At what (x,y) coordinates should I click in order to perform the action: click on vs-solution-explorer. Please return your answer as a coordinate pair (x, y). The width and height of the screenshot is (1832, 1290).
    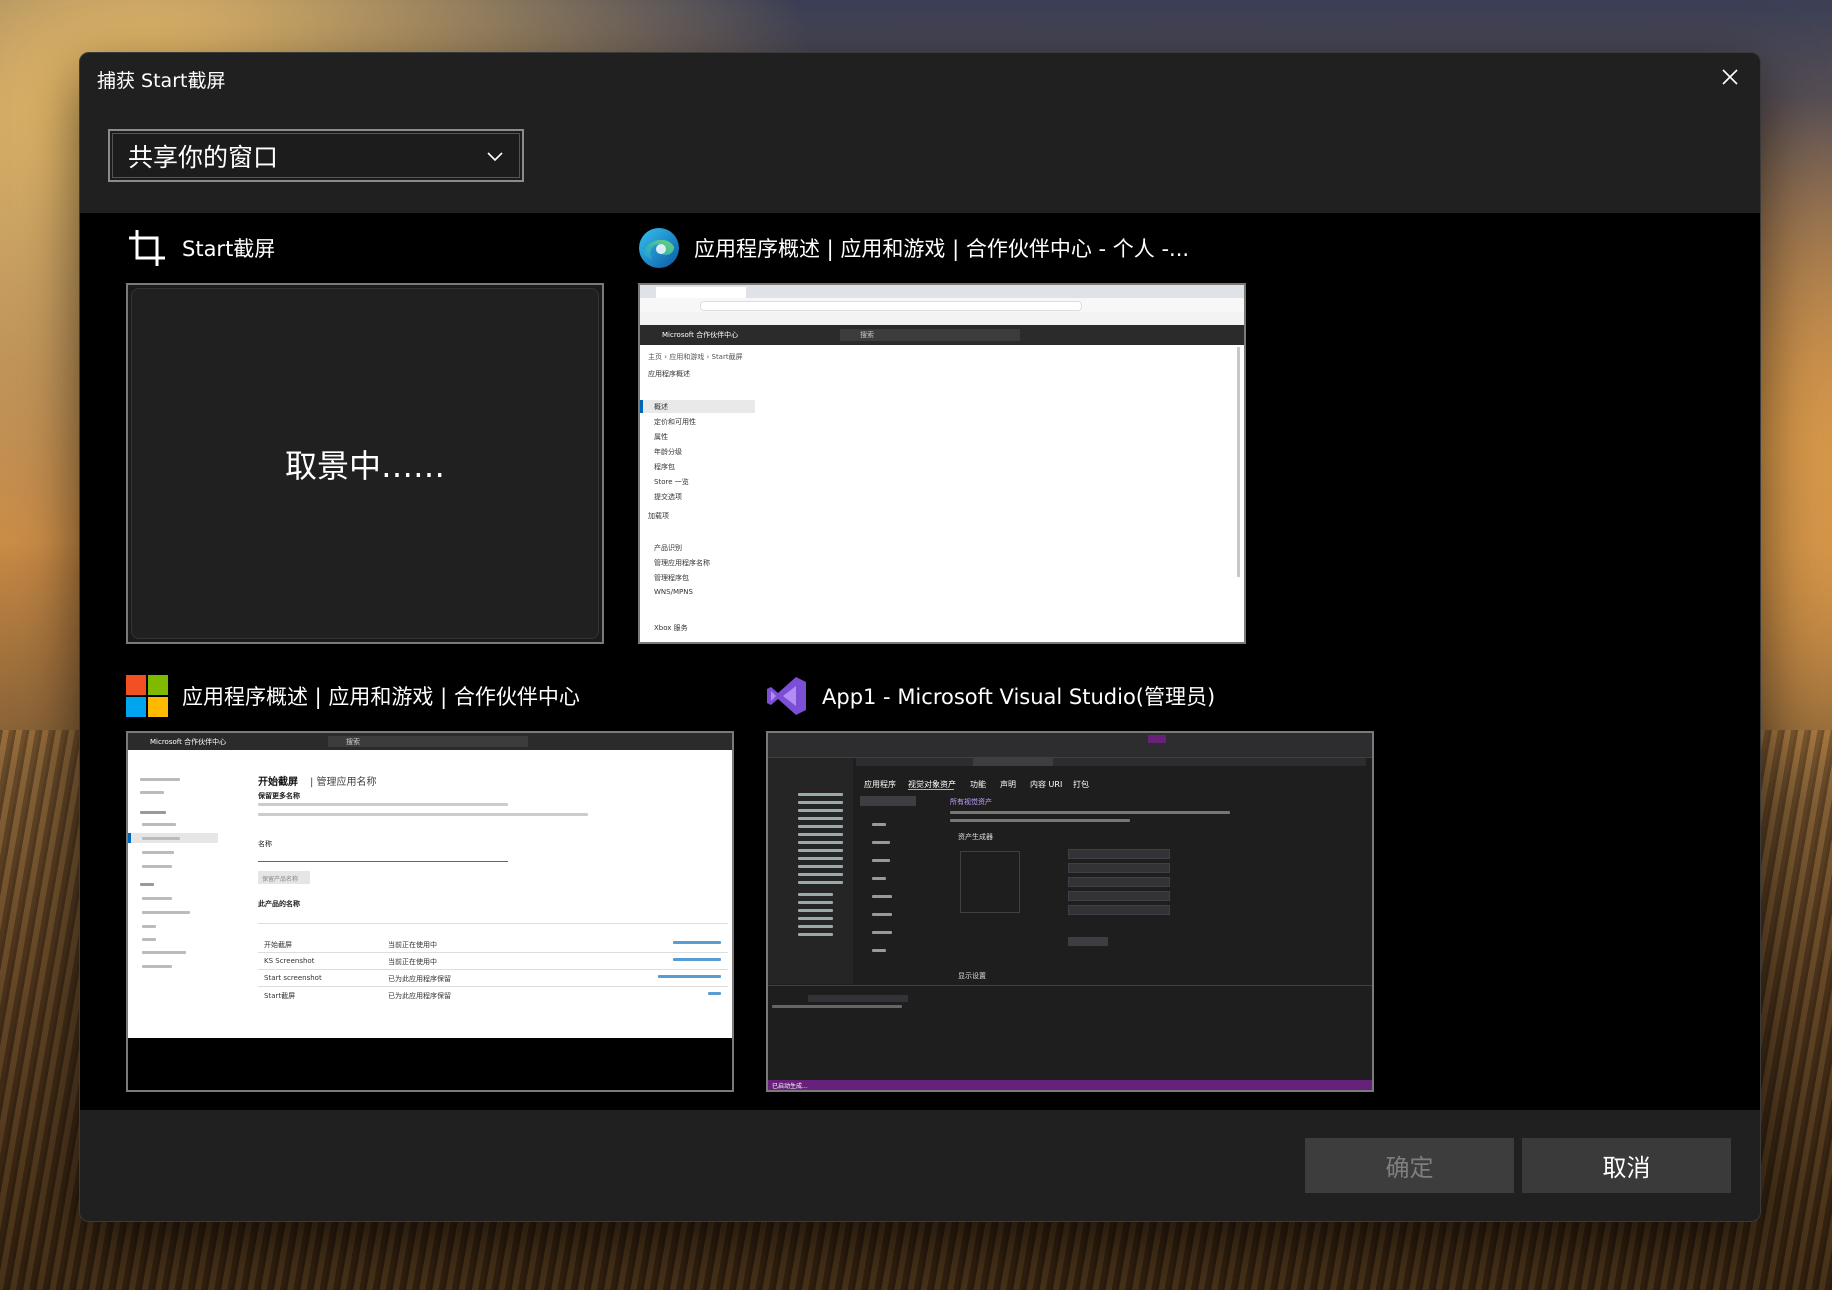
    Looking at the image, I should click on (810, 871).